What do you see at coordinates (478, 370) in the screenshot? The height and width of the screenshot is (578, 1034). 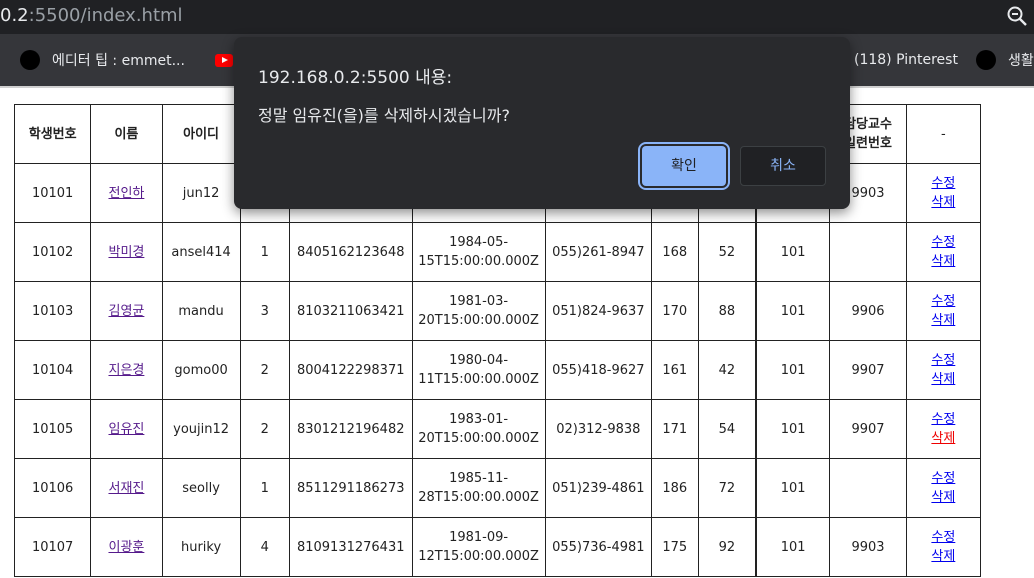 I see `cell-birthdate: 1980-04- 11T15:00:00.000Z` at bounding box center [478, 370].